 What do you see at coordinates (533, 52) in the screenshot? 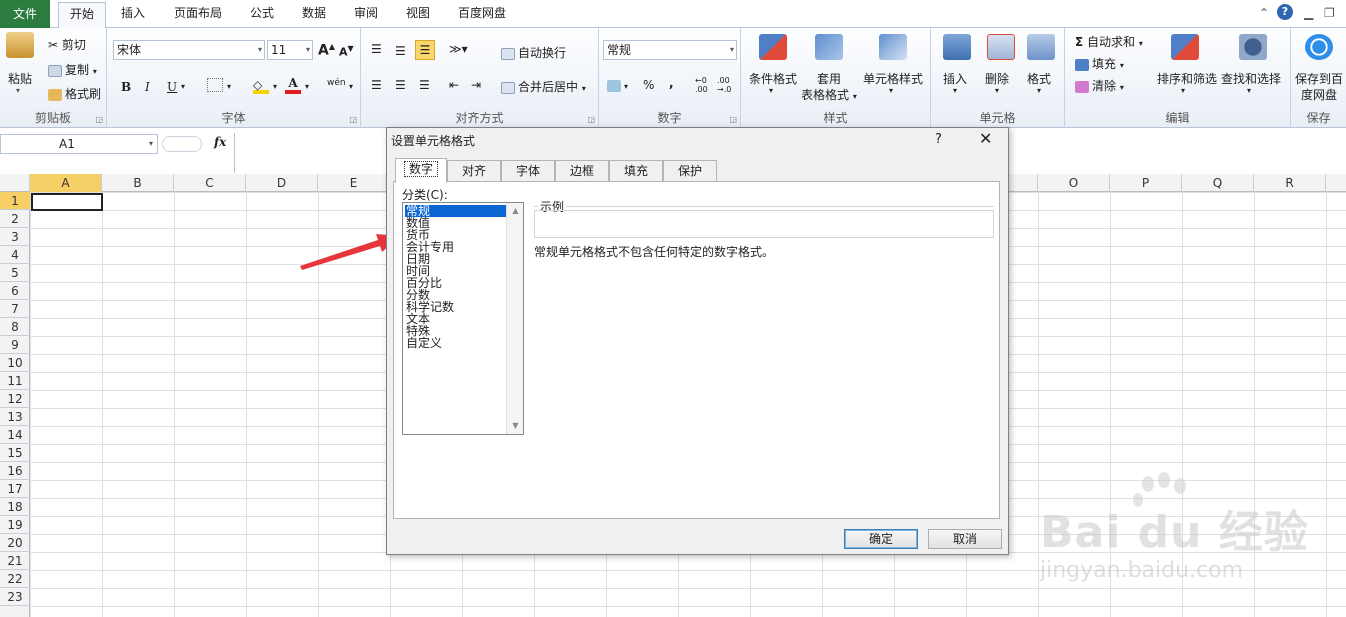
I see `wrap-text-button: 自动换行` at bounding box center [533, 52].